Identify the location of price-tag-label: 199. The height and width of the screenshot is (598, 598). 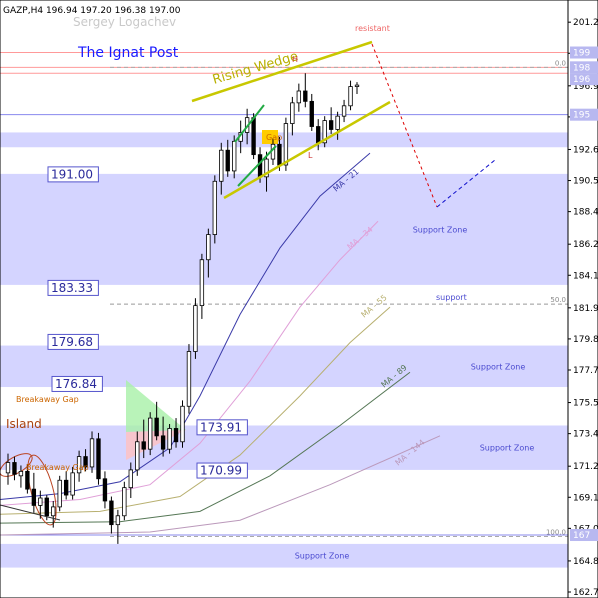
(581, 54).